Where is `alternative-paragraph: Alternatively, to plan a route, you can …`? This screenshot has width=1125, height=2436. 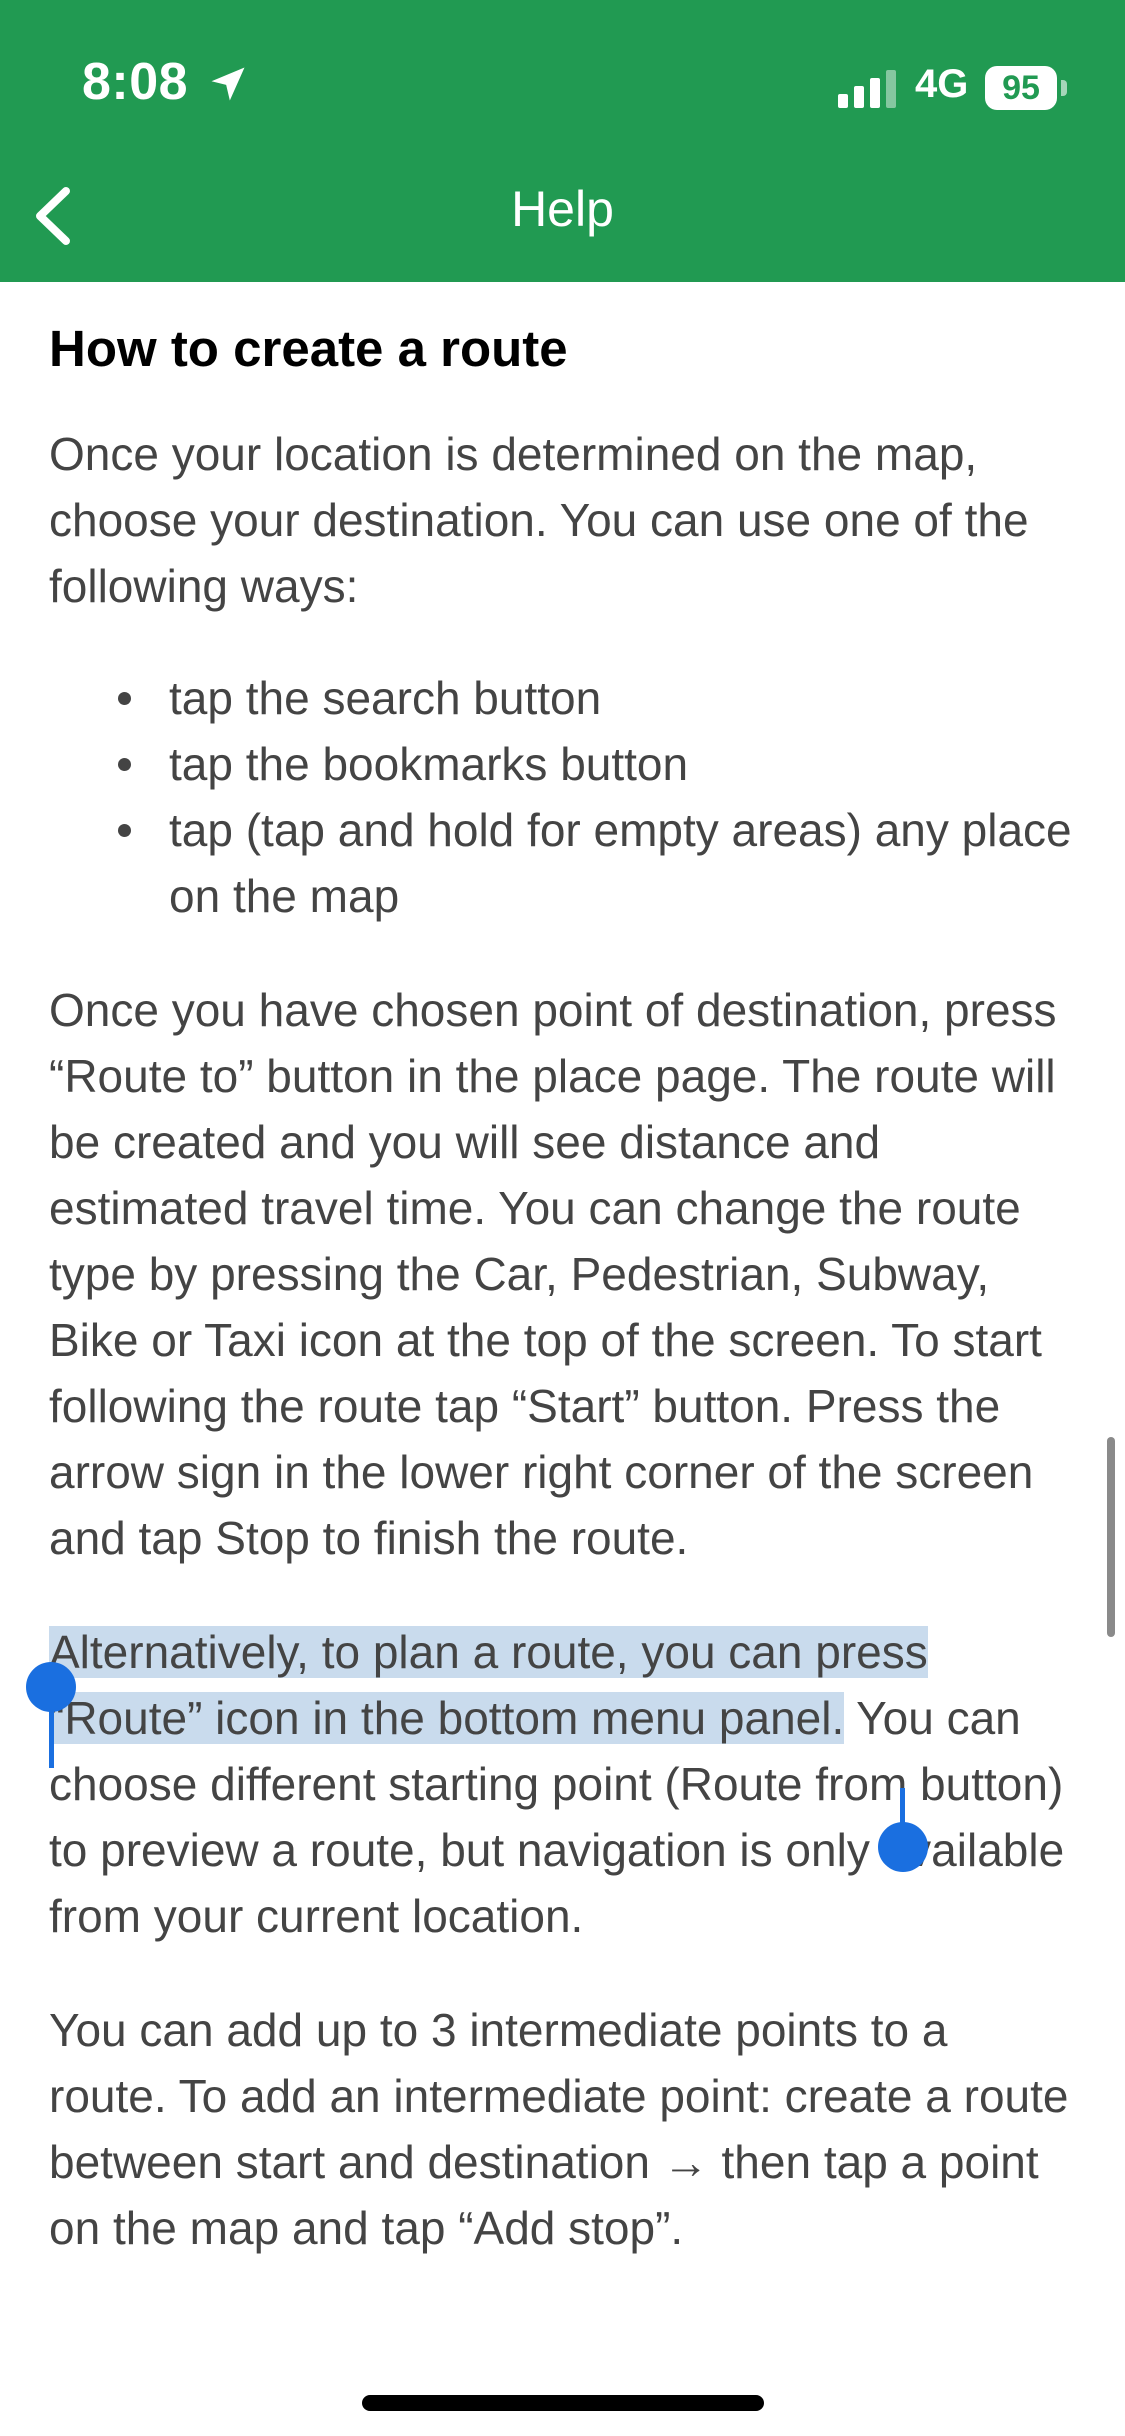 alternative-paragraph: Alternatively, to plan a route, you can … is located at coordinates (561, 1784).